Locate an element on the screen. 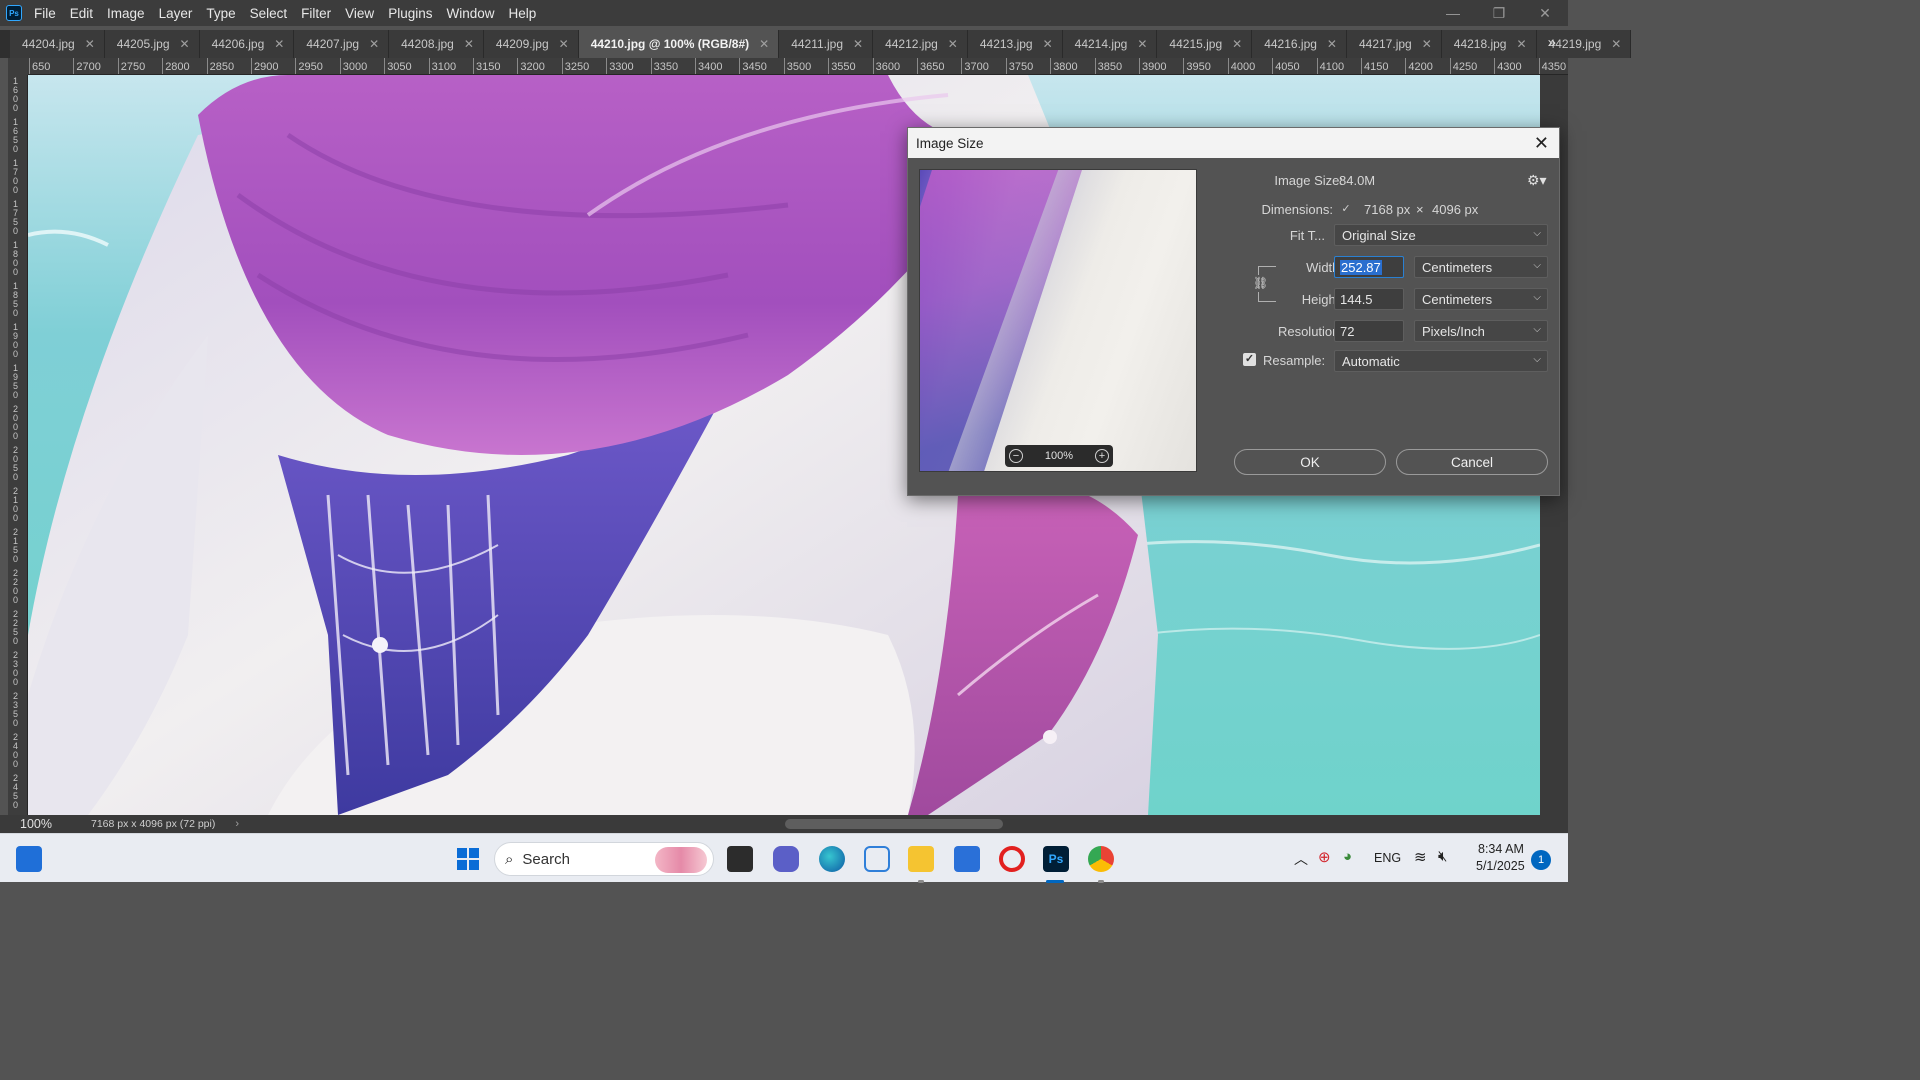 The height and width of the screenshot is (1080, 1920). dimensions-times: × is located at coordinates (1420, 209).